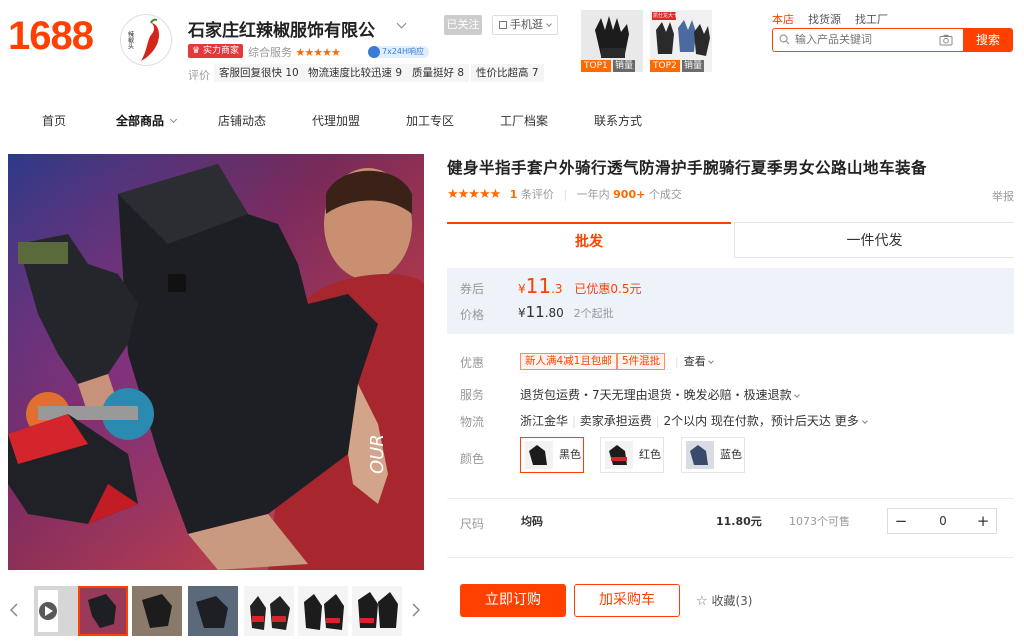 This screenshot has height=641, width=1024. I want to click on mobile-browse-label: 手机逛, so click(526, 24).